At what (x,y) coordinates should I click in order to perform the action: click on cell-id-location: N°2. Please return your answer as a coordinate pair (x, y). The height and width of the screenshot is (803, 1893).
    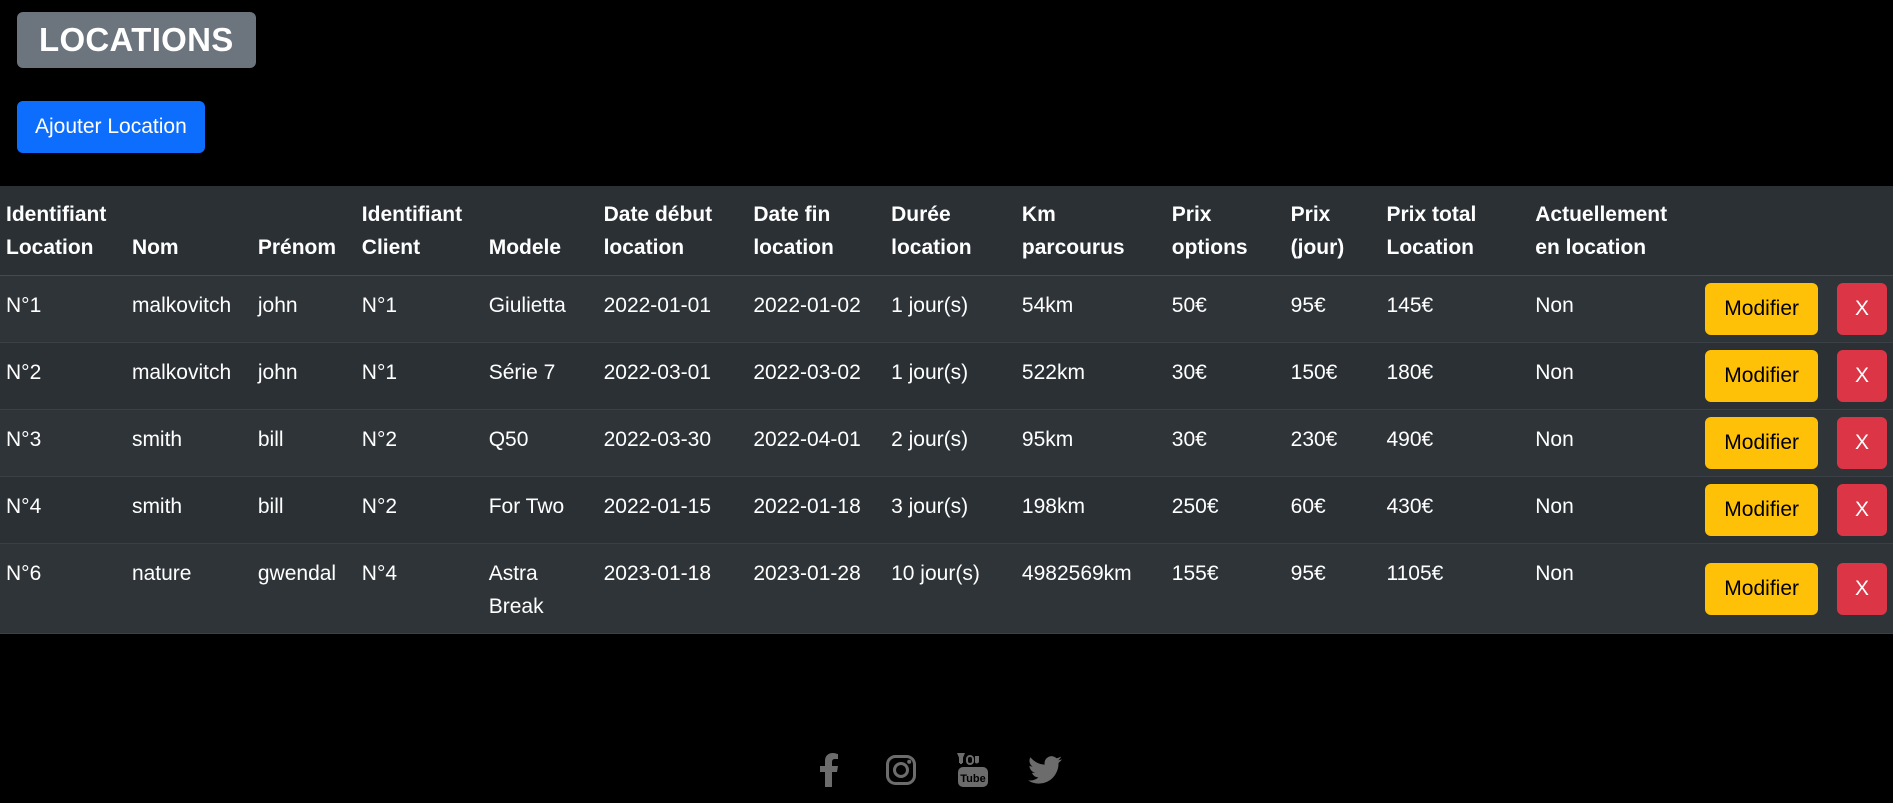
    Looking at the image, I should click on (63, 376).